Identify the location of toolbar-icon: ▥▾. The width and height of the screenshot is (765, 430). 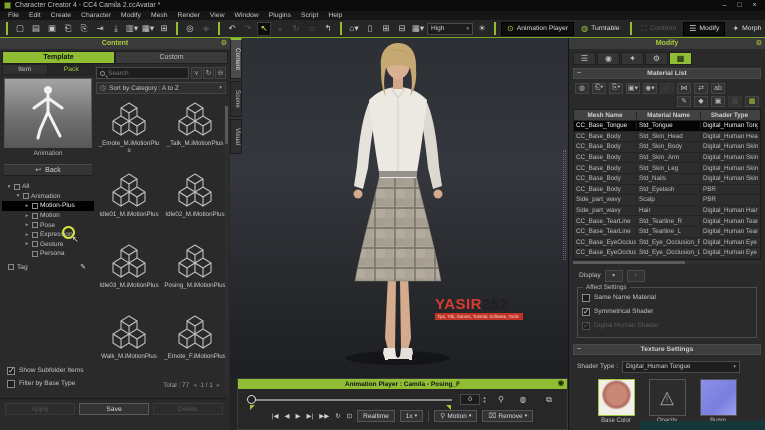
(132, 29).